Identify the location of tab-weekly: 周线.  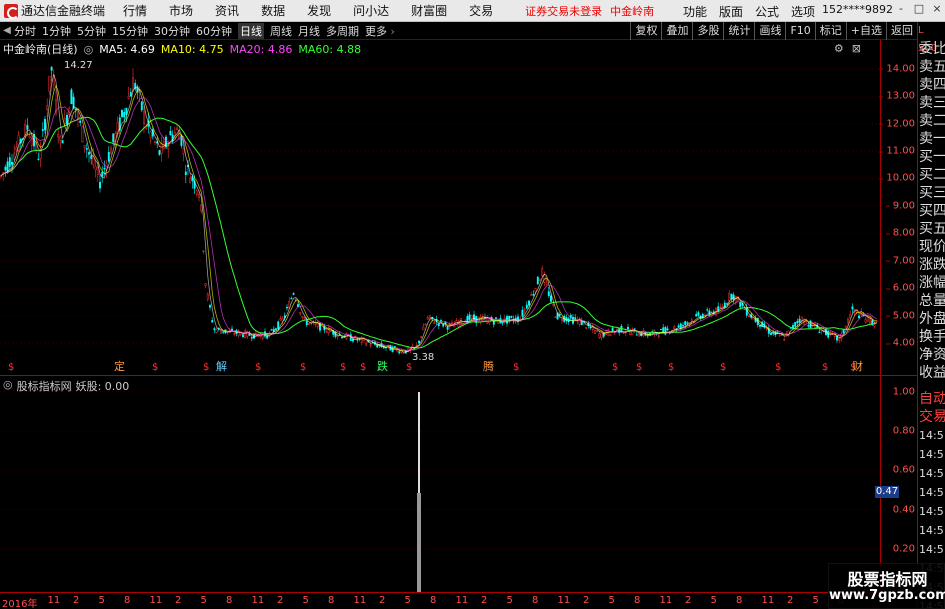
(281, 31).